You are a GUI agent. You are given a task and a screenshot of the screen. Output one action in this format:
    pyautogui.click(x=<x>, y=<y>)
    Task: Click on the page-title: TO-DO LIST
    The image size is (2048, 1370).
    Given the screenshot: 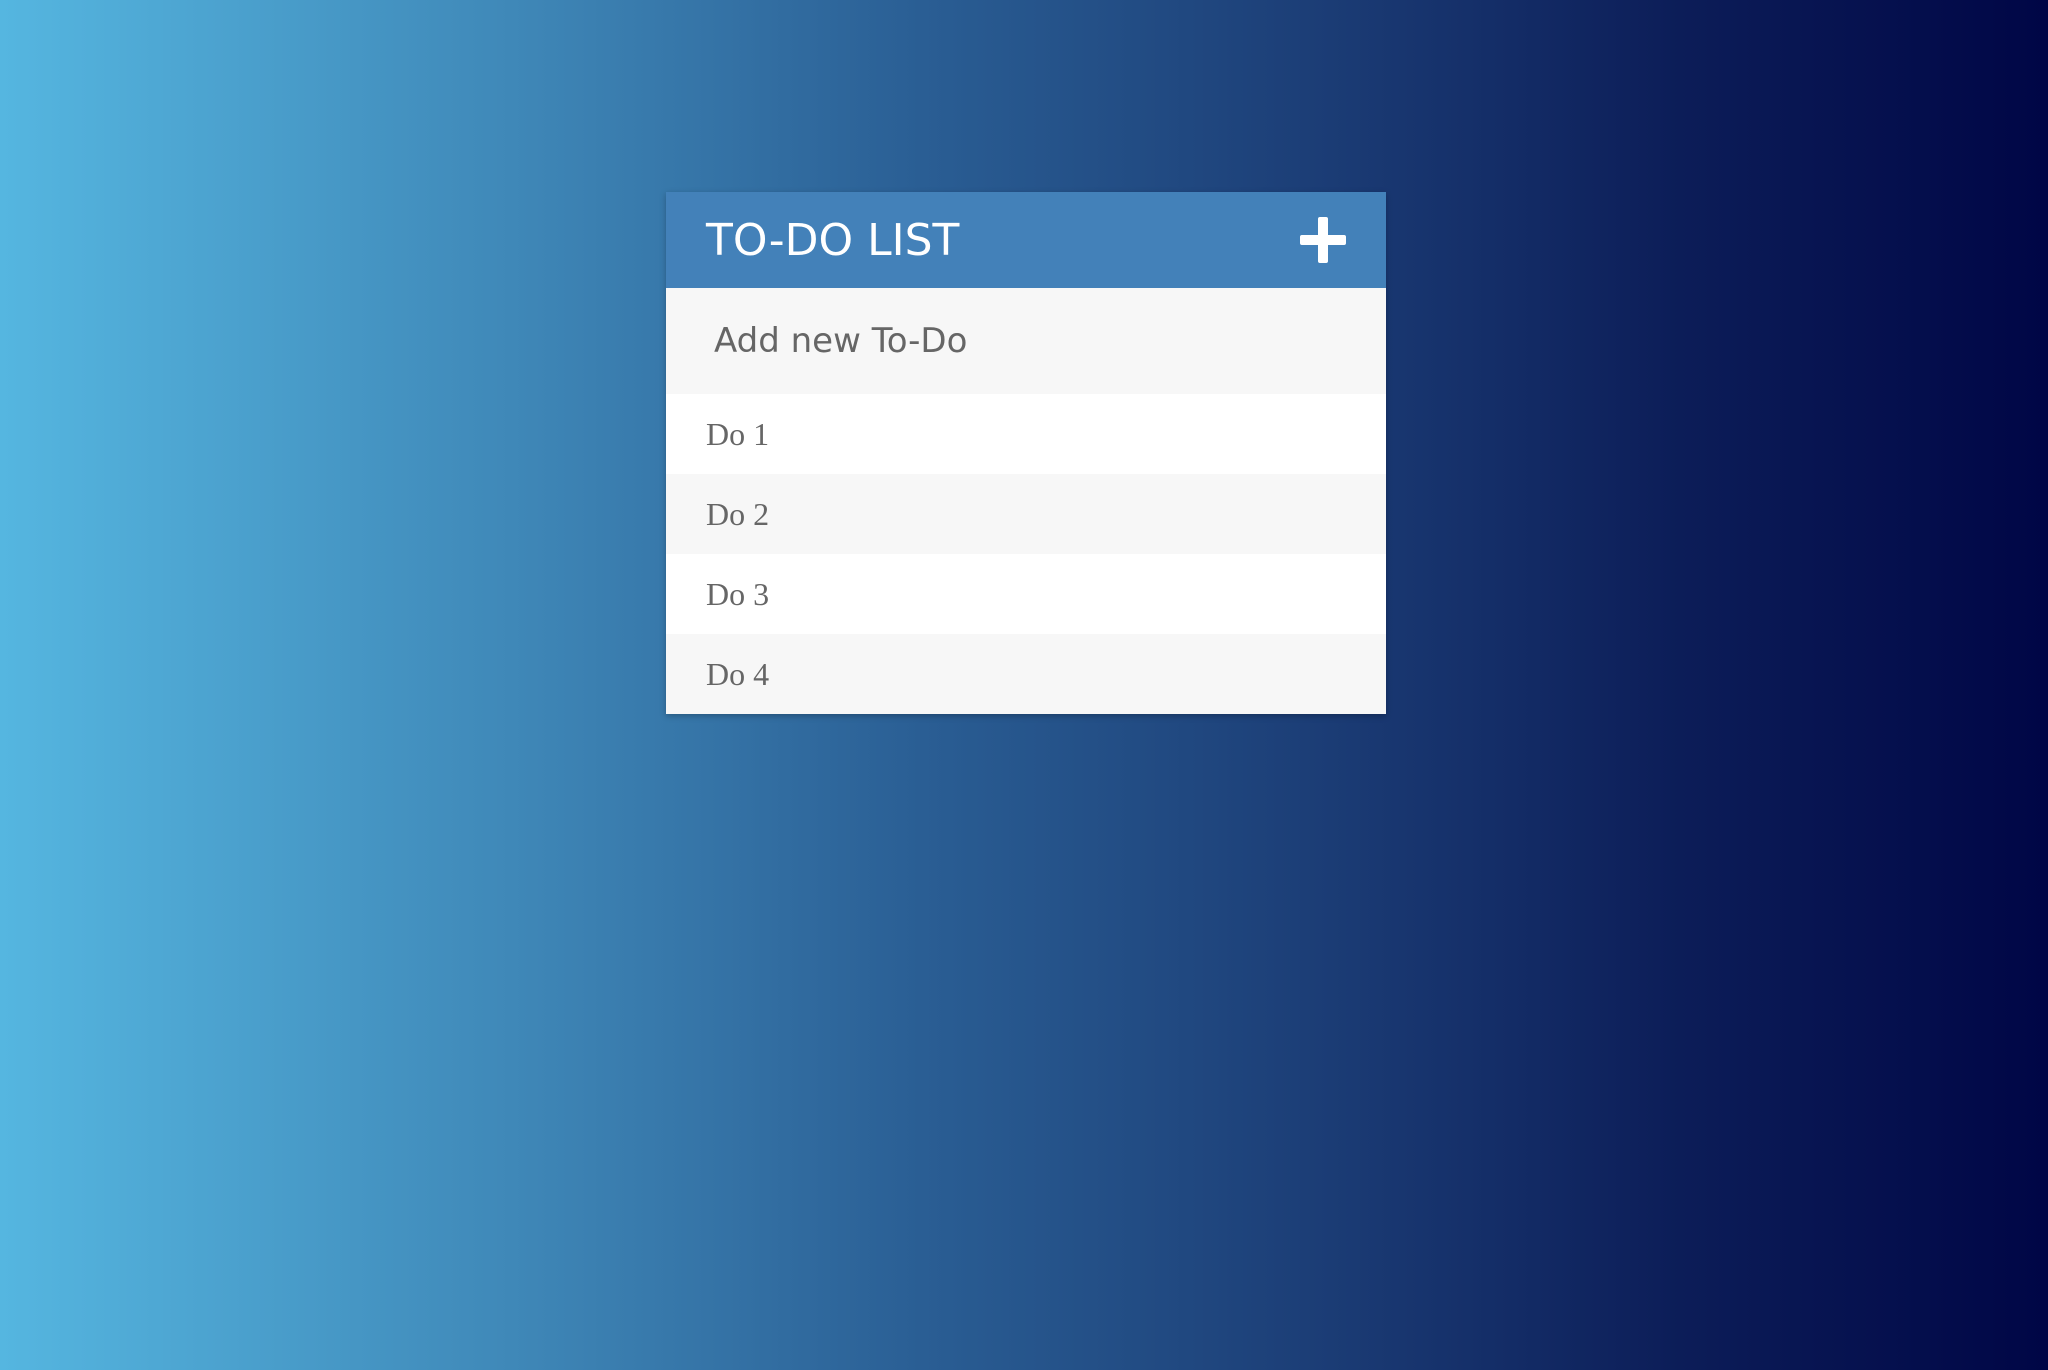 What is the action you would take?
    pyautogui.click(x=833, y=240)
    